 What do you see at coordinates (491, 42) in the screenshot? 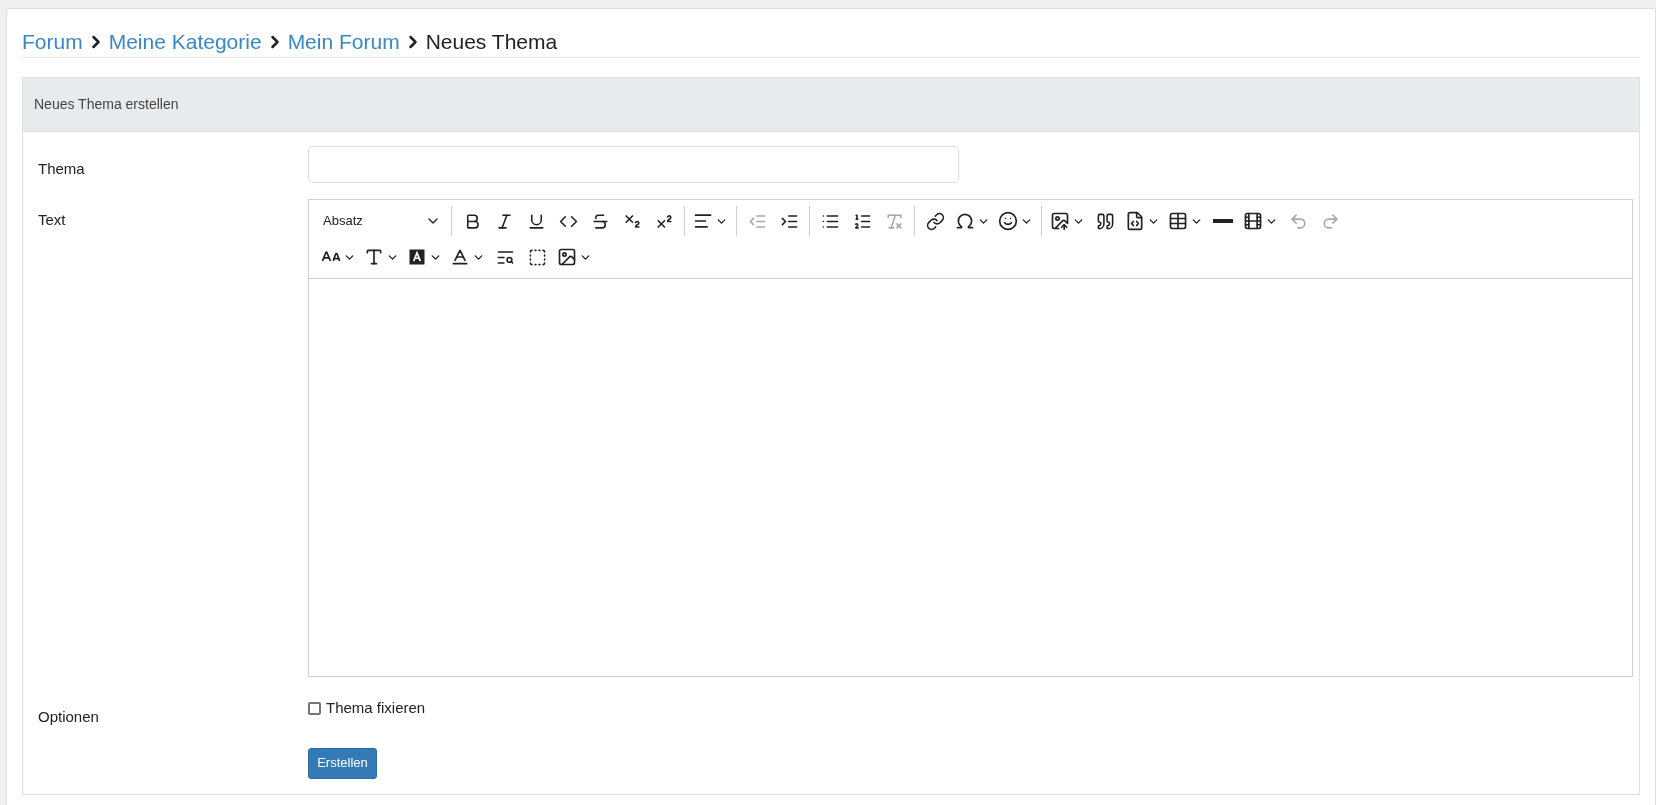
I see `breadcrumb-current: Neues Thema` at bounding box center [491, 42].